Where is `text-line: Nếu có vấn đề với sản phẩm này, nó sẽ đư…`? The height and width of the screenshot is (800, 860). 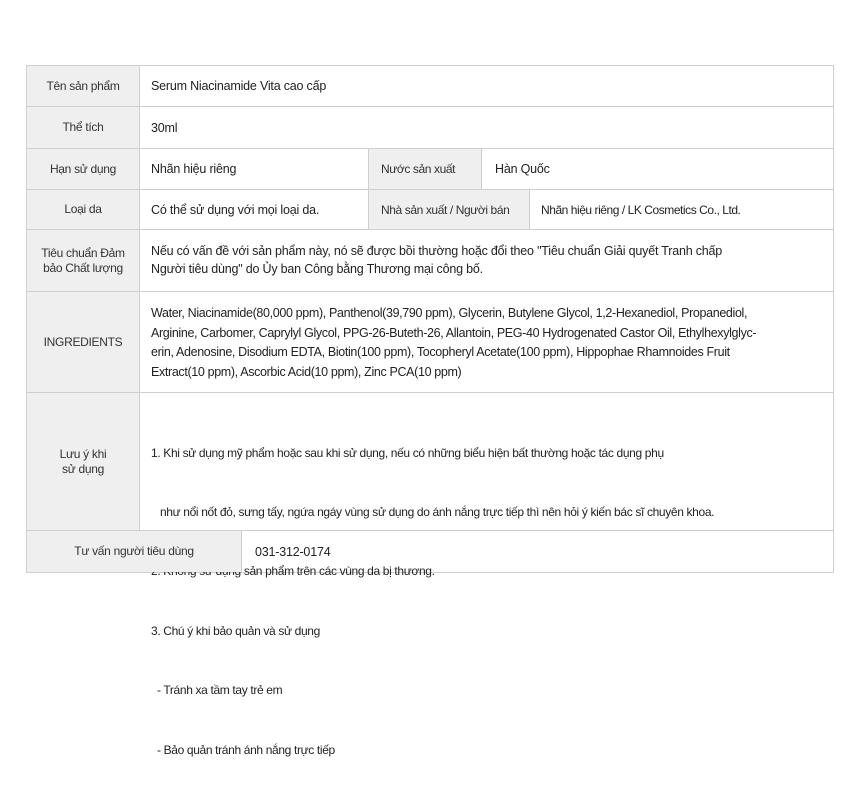
text-line: Nếu có vấn đề với sản phẩm này, nó sẽ đư… is located at coordinates (437, 251).